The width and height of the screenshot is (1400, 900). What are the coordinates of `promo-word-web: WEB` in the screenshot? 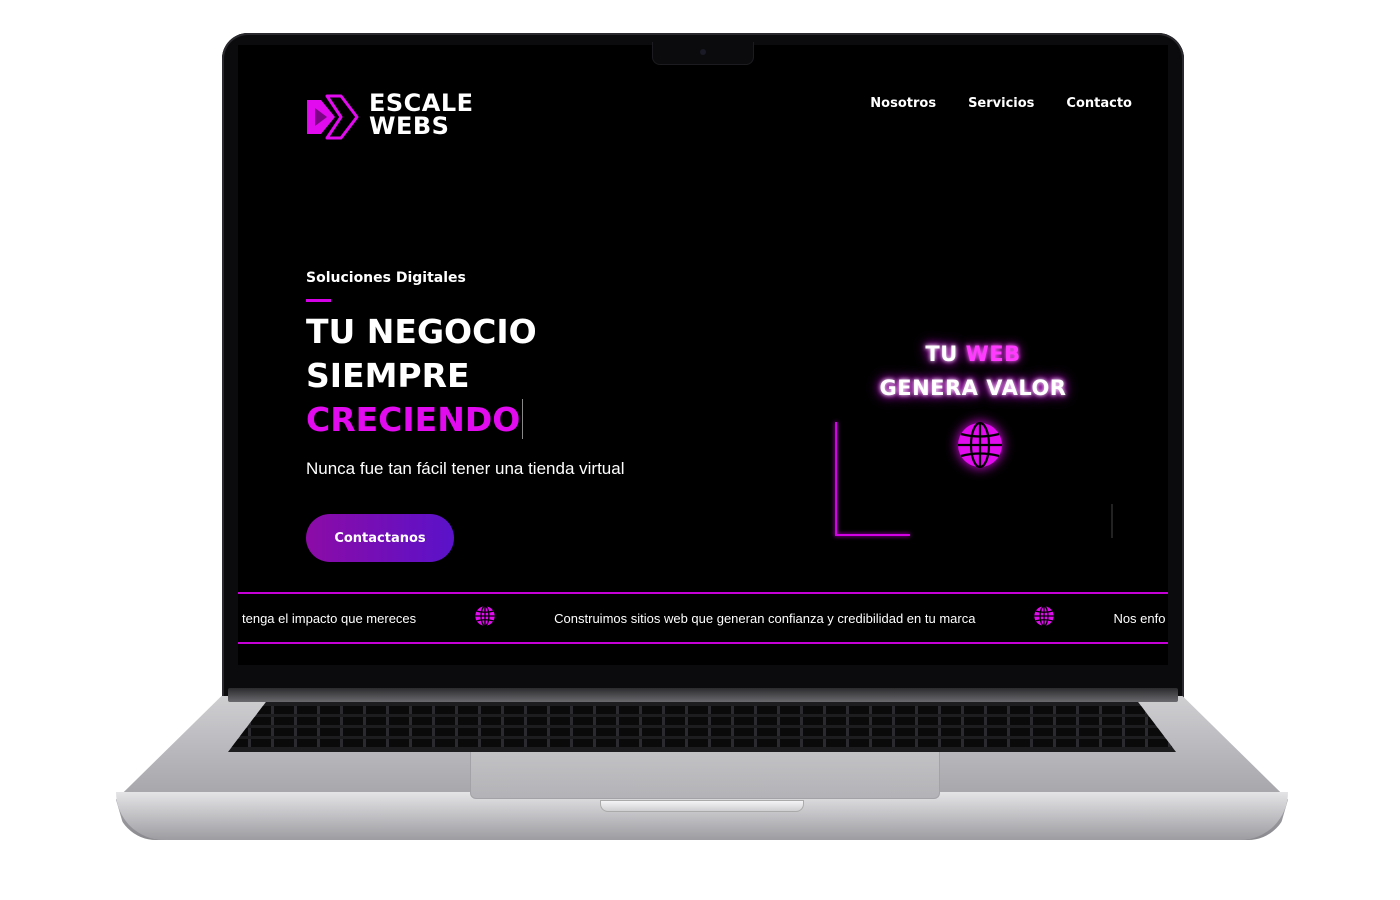 It's located at (993, 354).